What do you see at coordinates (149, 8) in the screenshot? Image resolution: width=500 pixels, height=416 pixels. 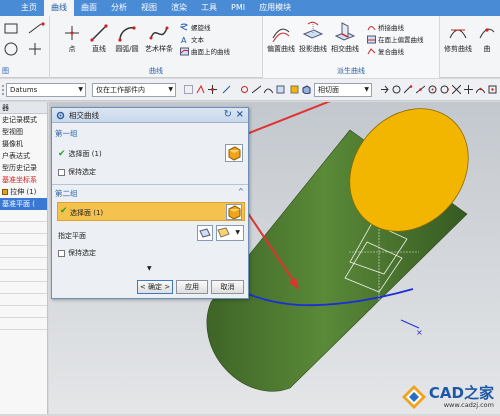 I see `menu-view: 视图` at bounding box center [149, 8].